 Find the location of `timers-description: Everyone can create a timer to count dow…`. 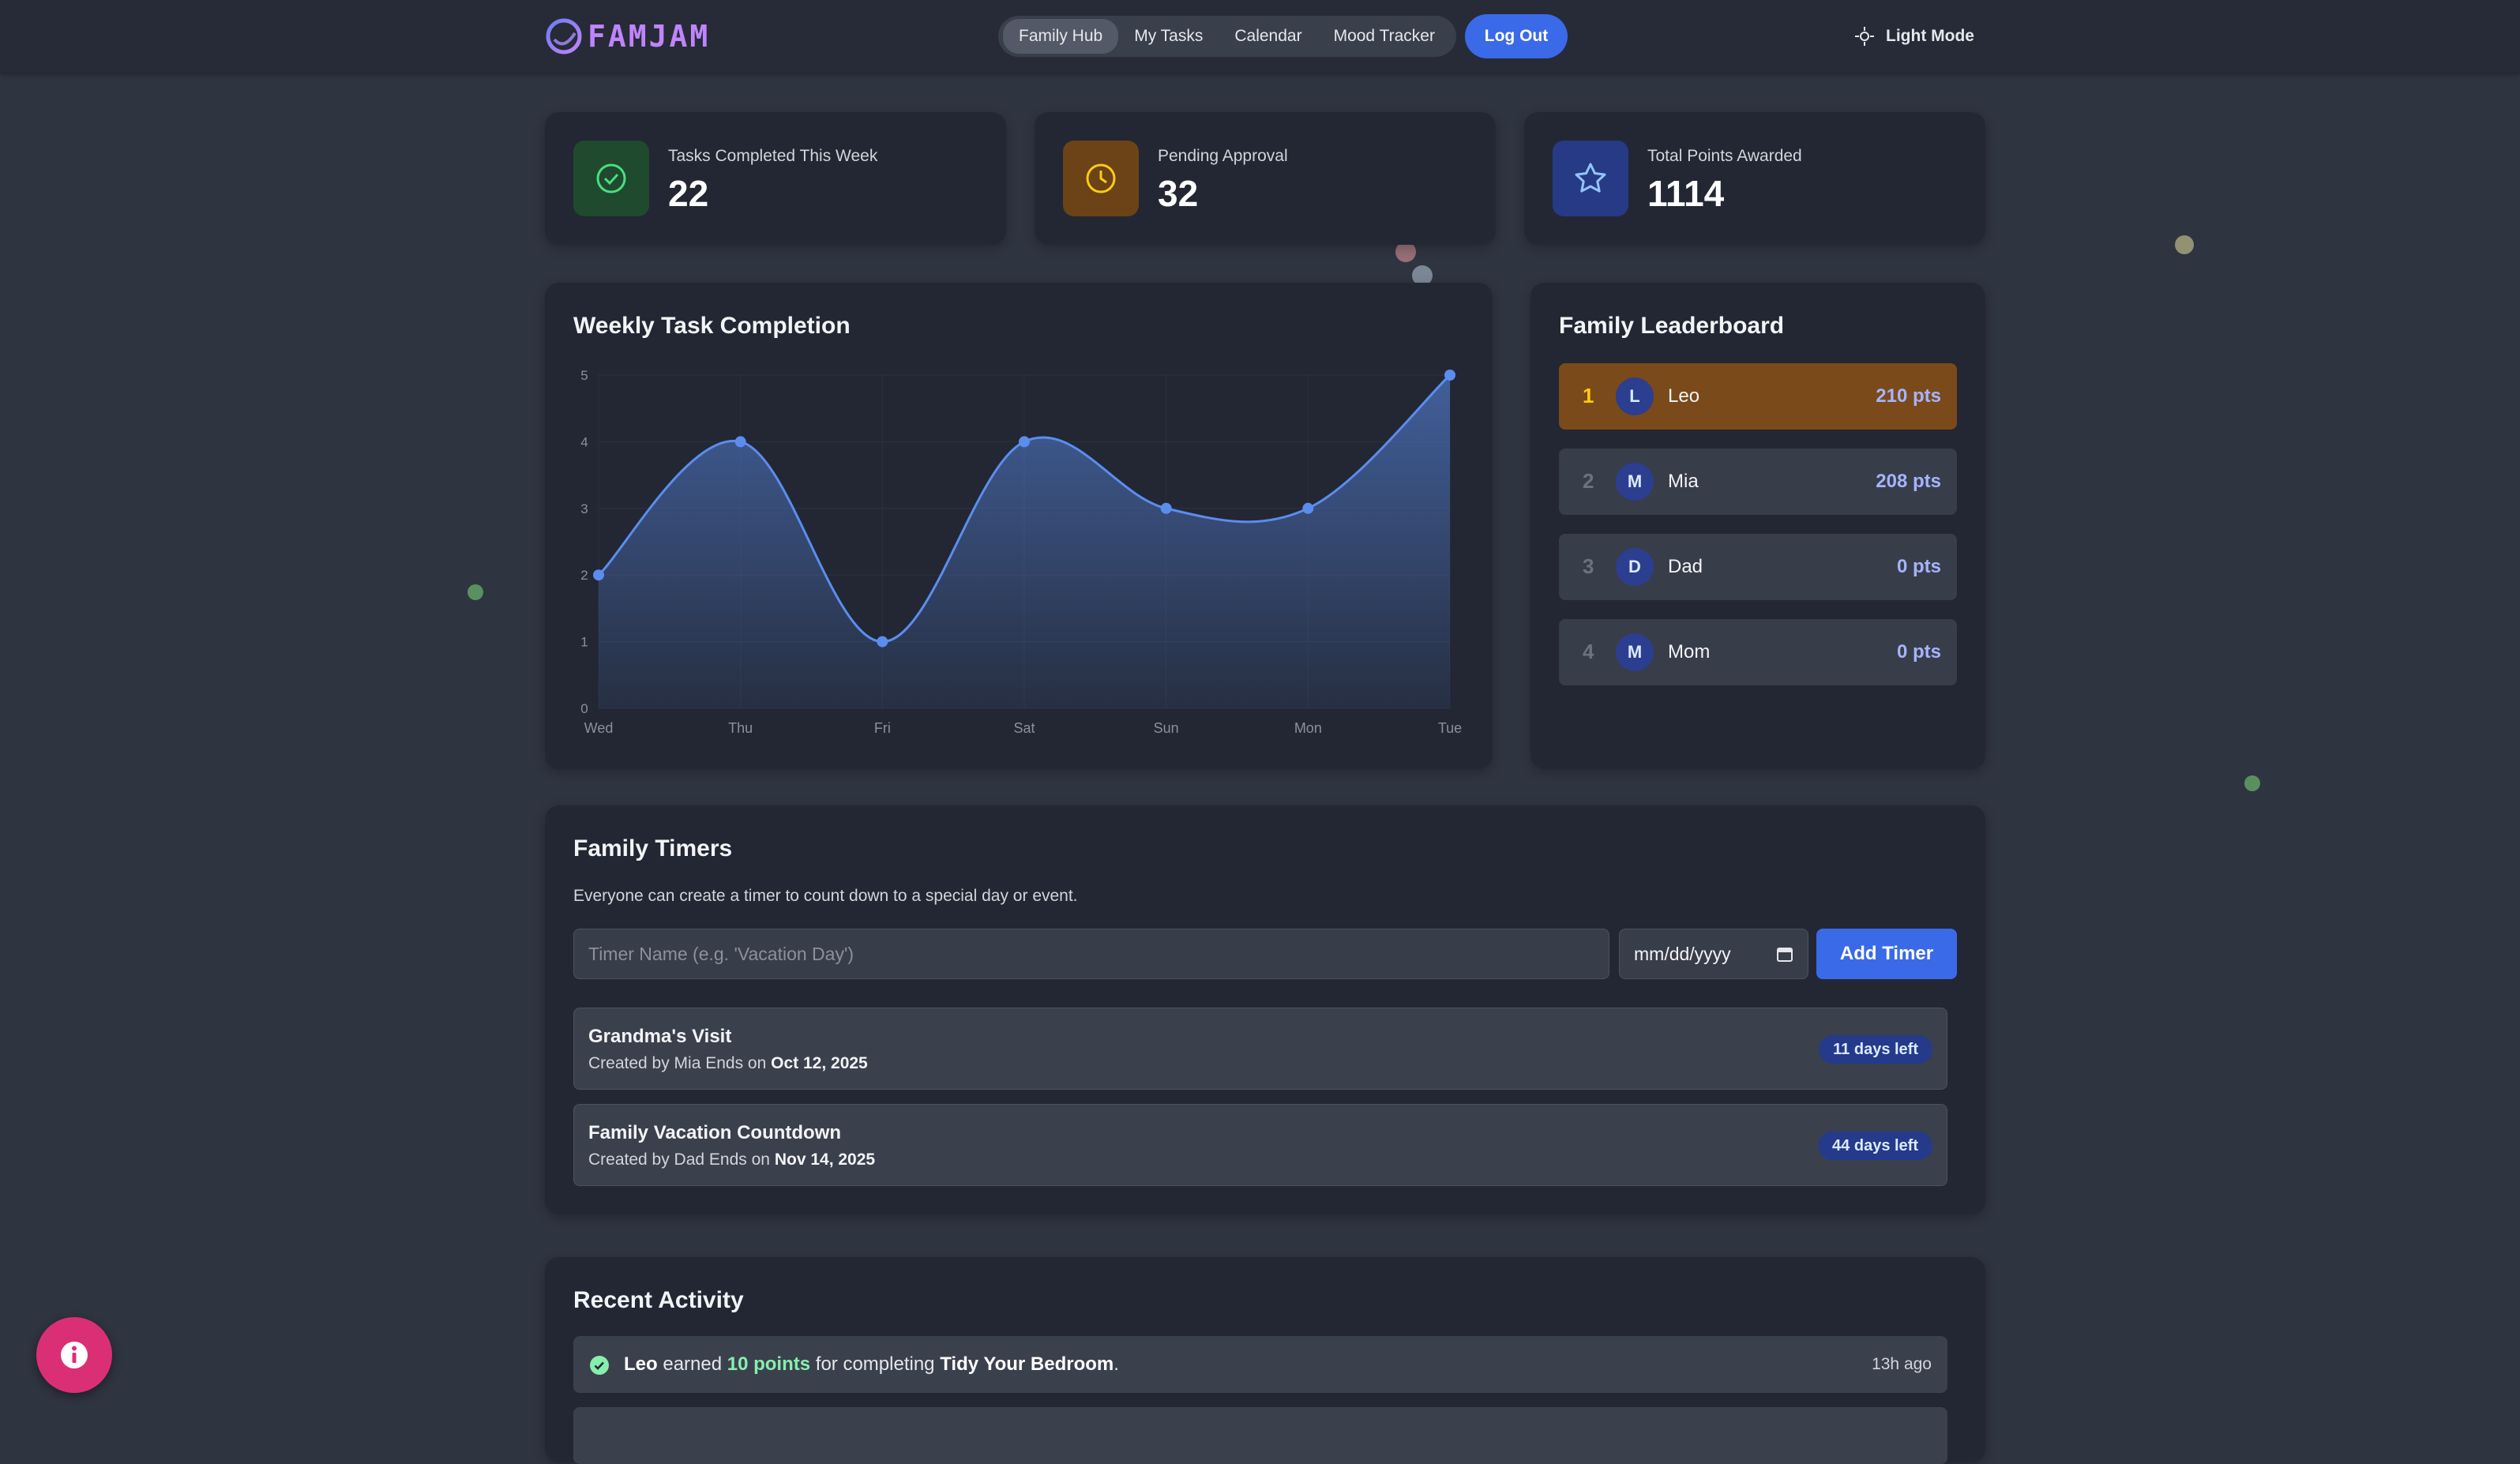

timers-description: Everyone can create a timer to count dow… is located at coordinates (825, 896).